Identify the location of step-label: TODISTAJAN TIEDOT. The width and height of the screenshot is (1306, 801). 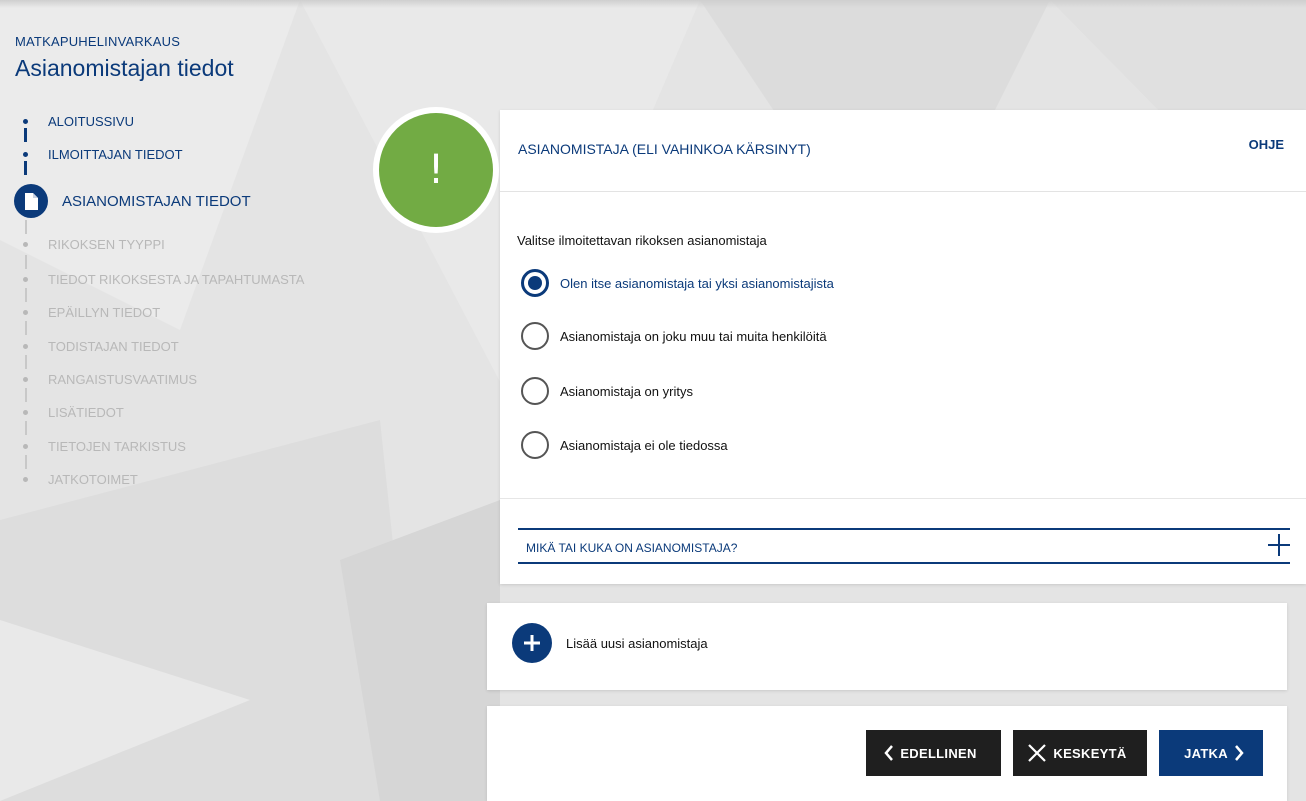
(113, 346).